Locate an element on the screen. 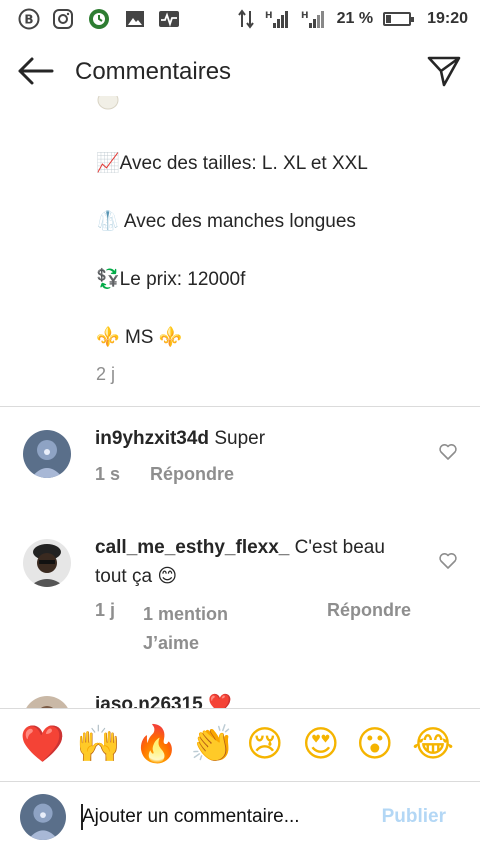  signal-h-icon: H is located at coordinates (276, 19).